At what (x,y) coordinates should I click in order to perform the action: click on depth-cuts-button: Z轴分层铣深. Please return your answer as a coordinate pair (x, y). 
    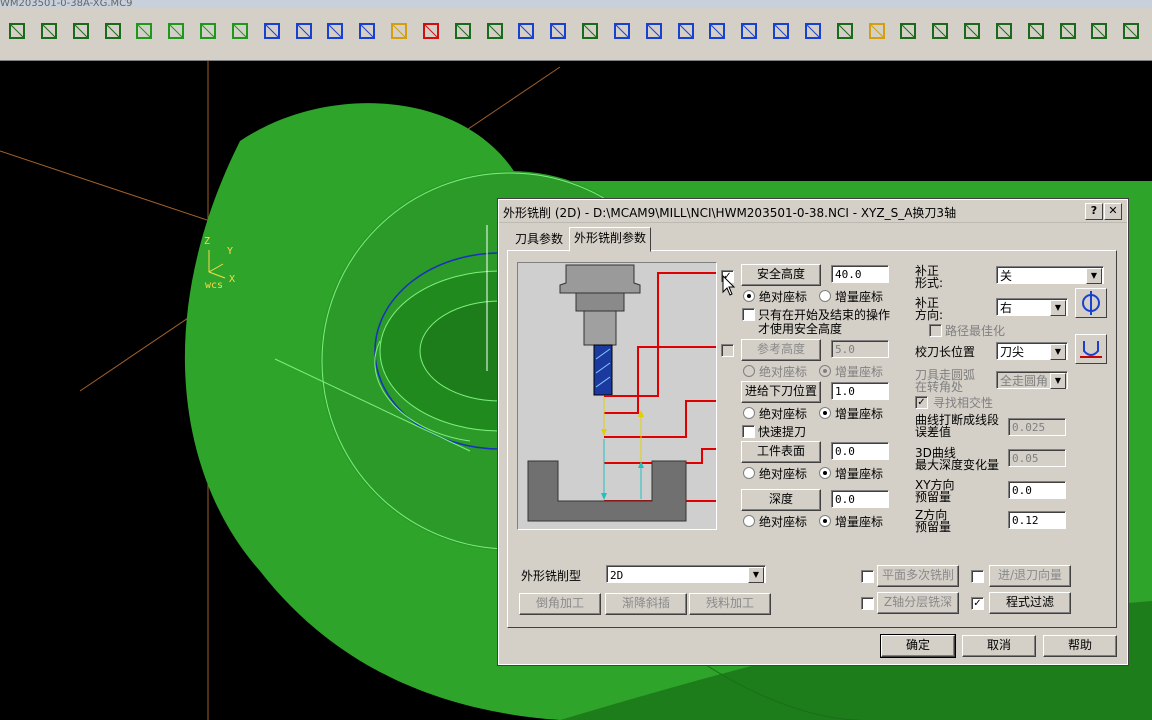
    Looking at the image, I should click on (918, 603).